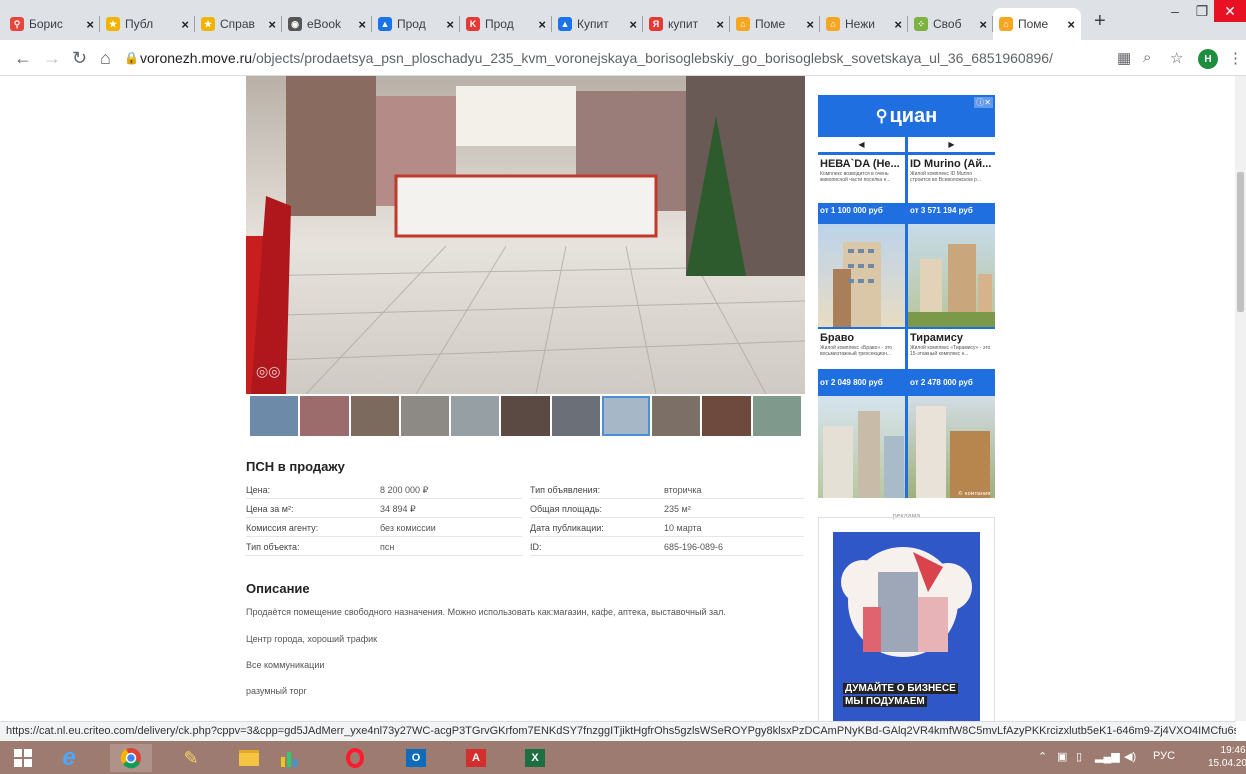 Image resolution: width=1246 pixels, height=774 pixels. Describe the element at coordinates (113, 24) in the screenshot. I see `star-icon: ★` at that location.